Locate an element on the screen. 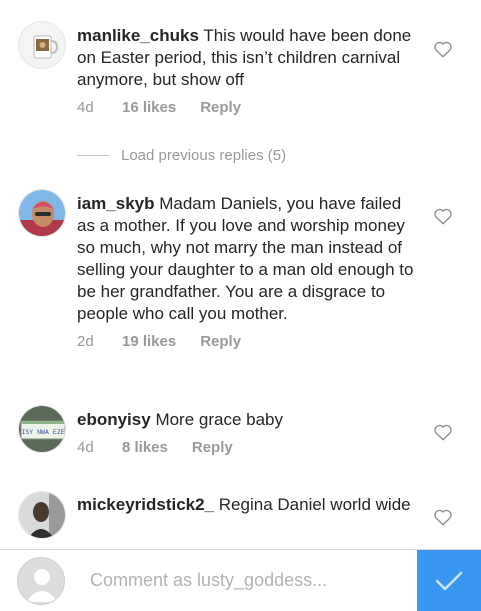 The height and width of the screenshot is (611, 481). comment-likes: 8 likes is located at coordinates (145, 447).